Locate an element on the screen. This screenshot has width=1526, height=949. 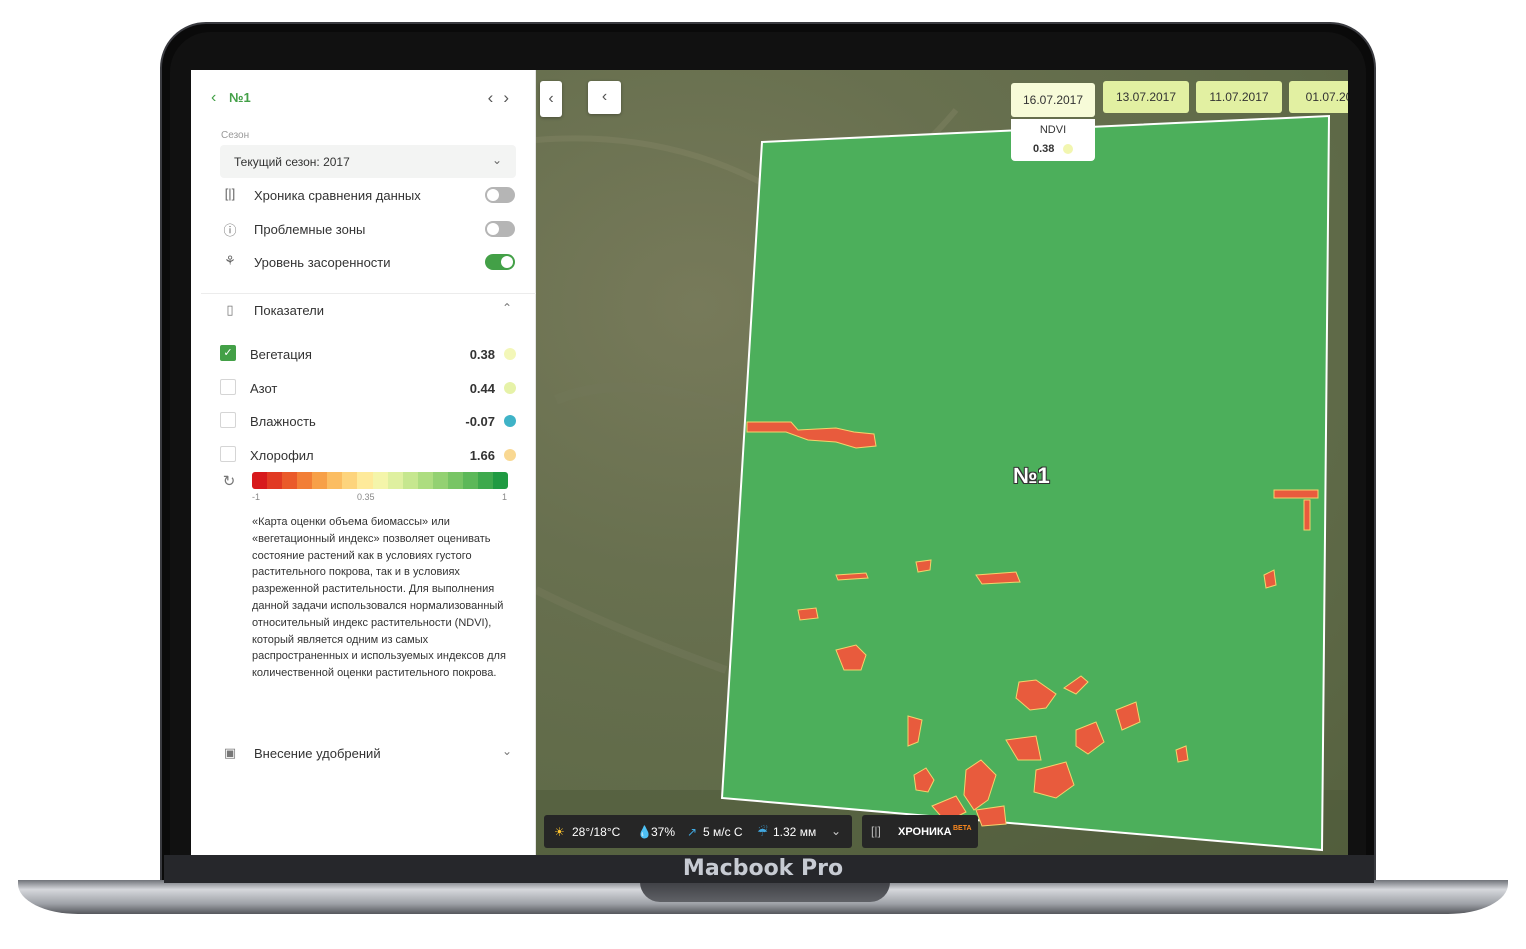
indicator-value: 0.44 is located at coordinates (482, 388).